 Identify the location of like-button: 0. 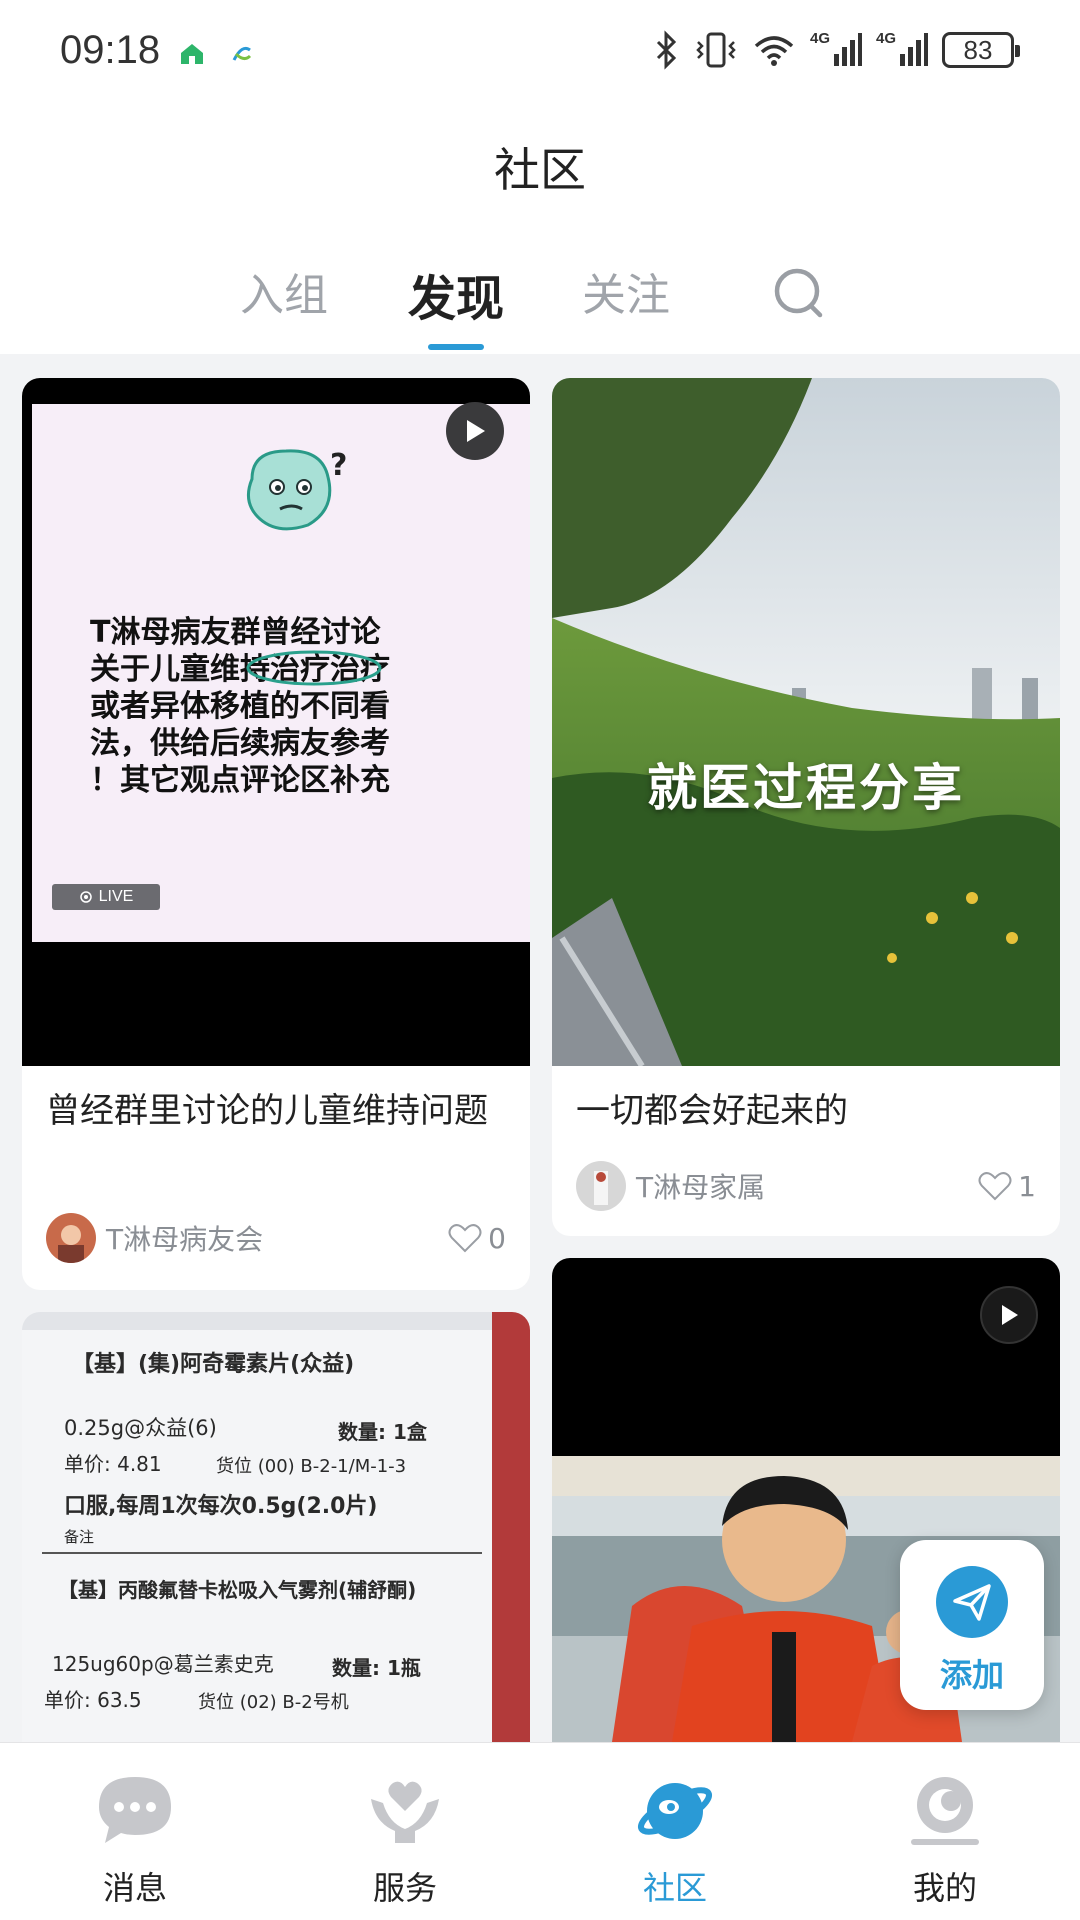
(477, 1238).